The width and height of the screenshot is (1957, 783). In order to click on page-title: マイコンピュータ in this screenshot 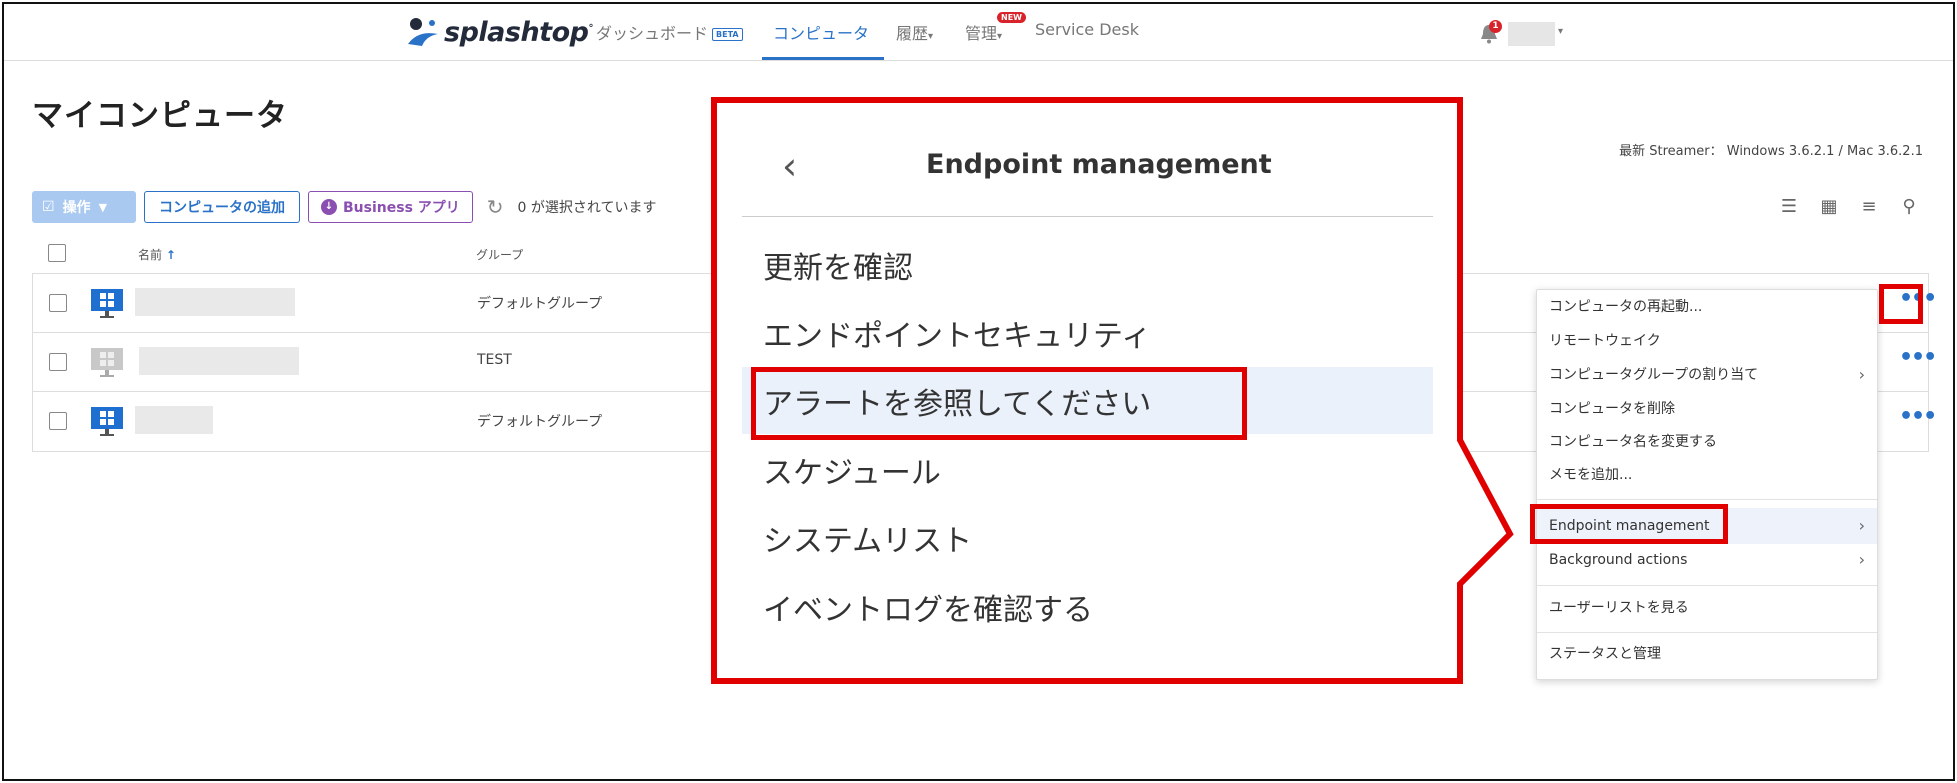, I will do `click(160, 116)`.